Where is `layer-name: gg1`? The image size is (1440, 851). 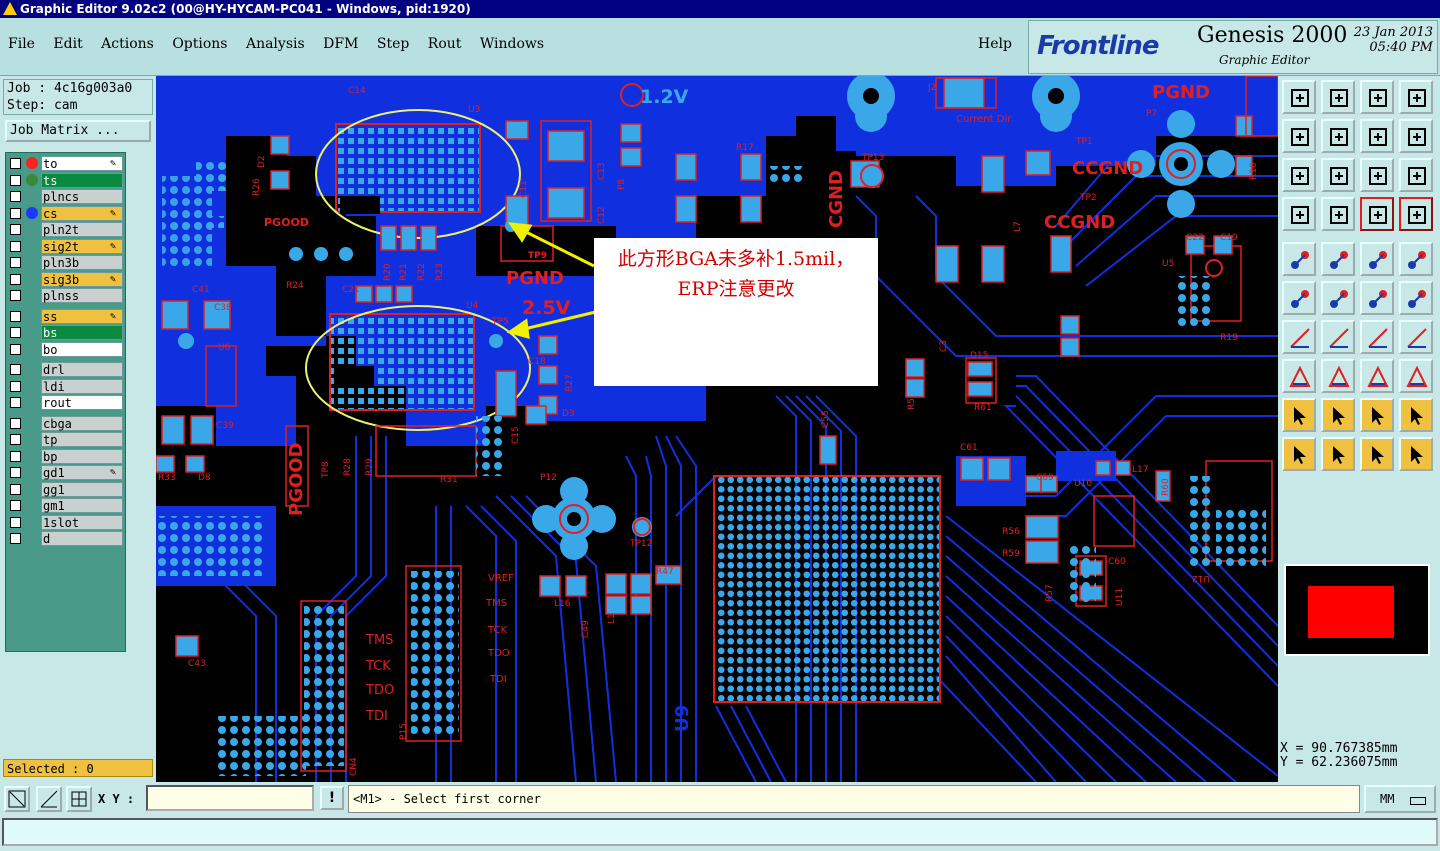 layer-name: gg1 is located at coordinates (82, 489).